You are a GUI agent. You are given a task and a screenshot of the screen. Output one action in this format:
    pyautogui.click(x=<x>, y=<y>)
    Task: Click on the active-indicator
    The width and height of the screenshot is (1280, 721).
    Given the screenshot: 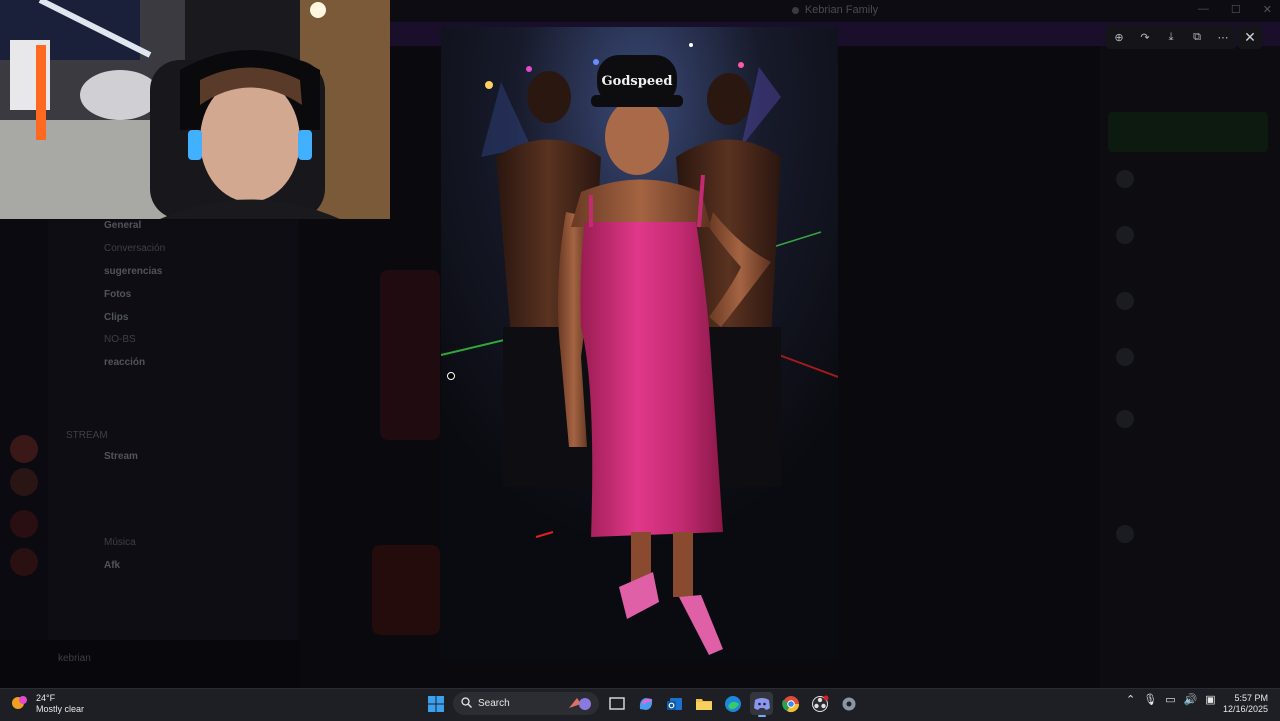 What is the action you would take?
    pyautogui.click(x=762, y=716)
    